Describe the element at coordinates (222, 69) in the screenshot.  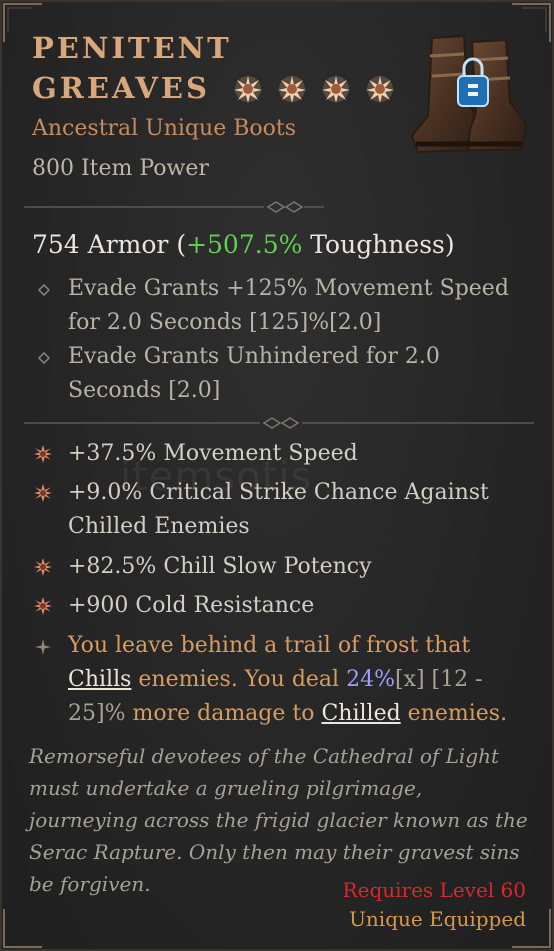
I see `item-title: PENITENT GREAVES` at that location.